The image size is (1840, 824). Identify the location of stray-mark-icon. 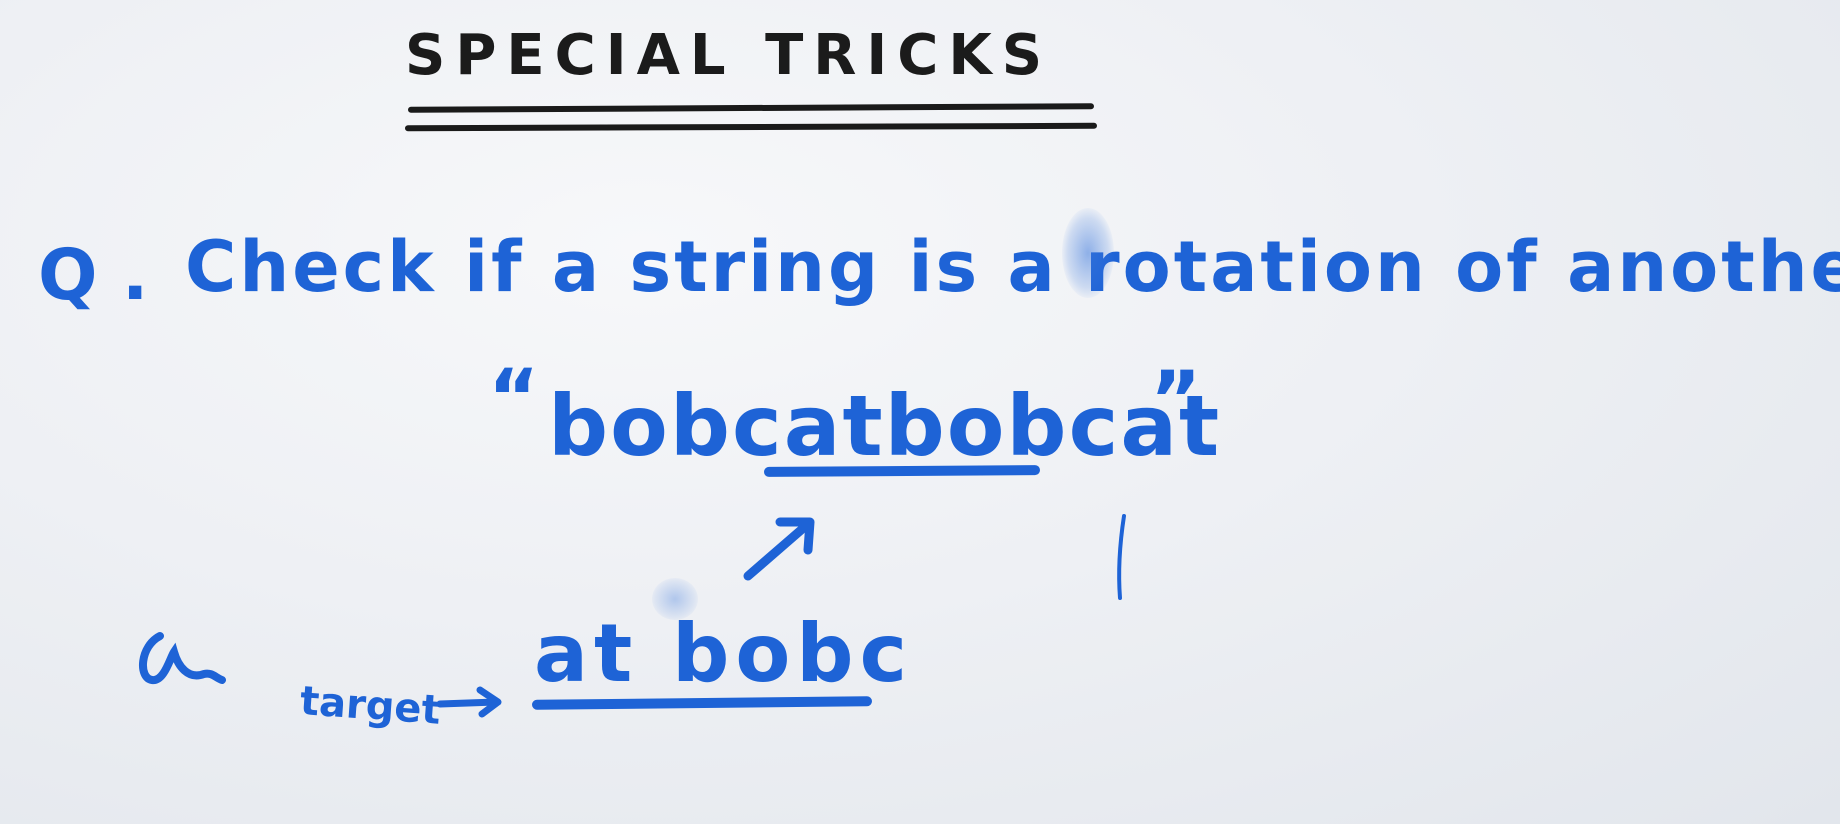
(1121, 557).